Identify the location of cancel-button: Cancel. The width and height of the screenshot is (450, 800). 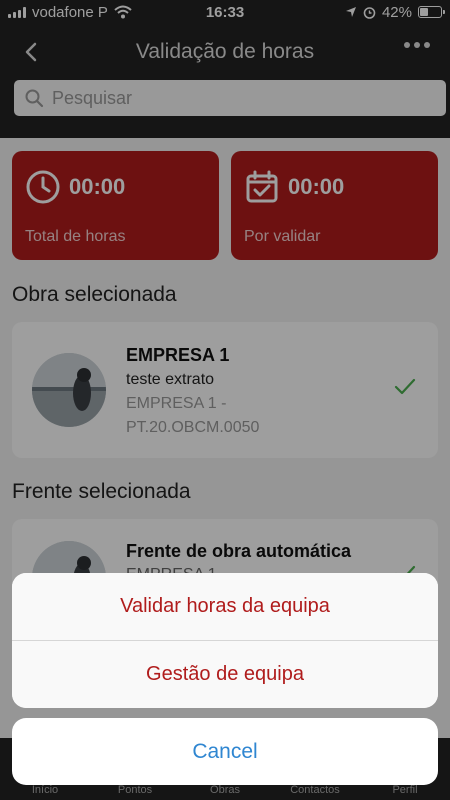
(225, 751).